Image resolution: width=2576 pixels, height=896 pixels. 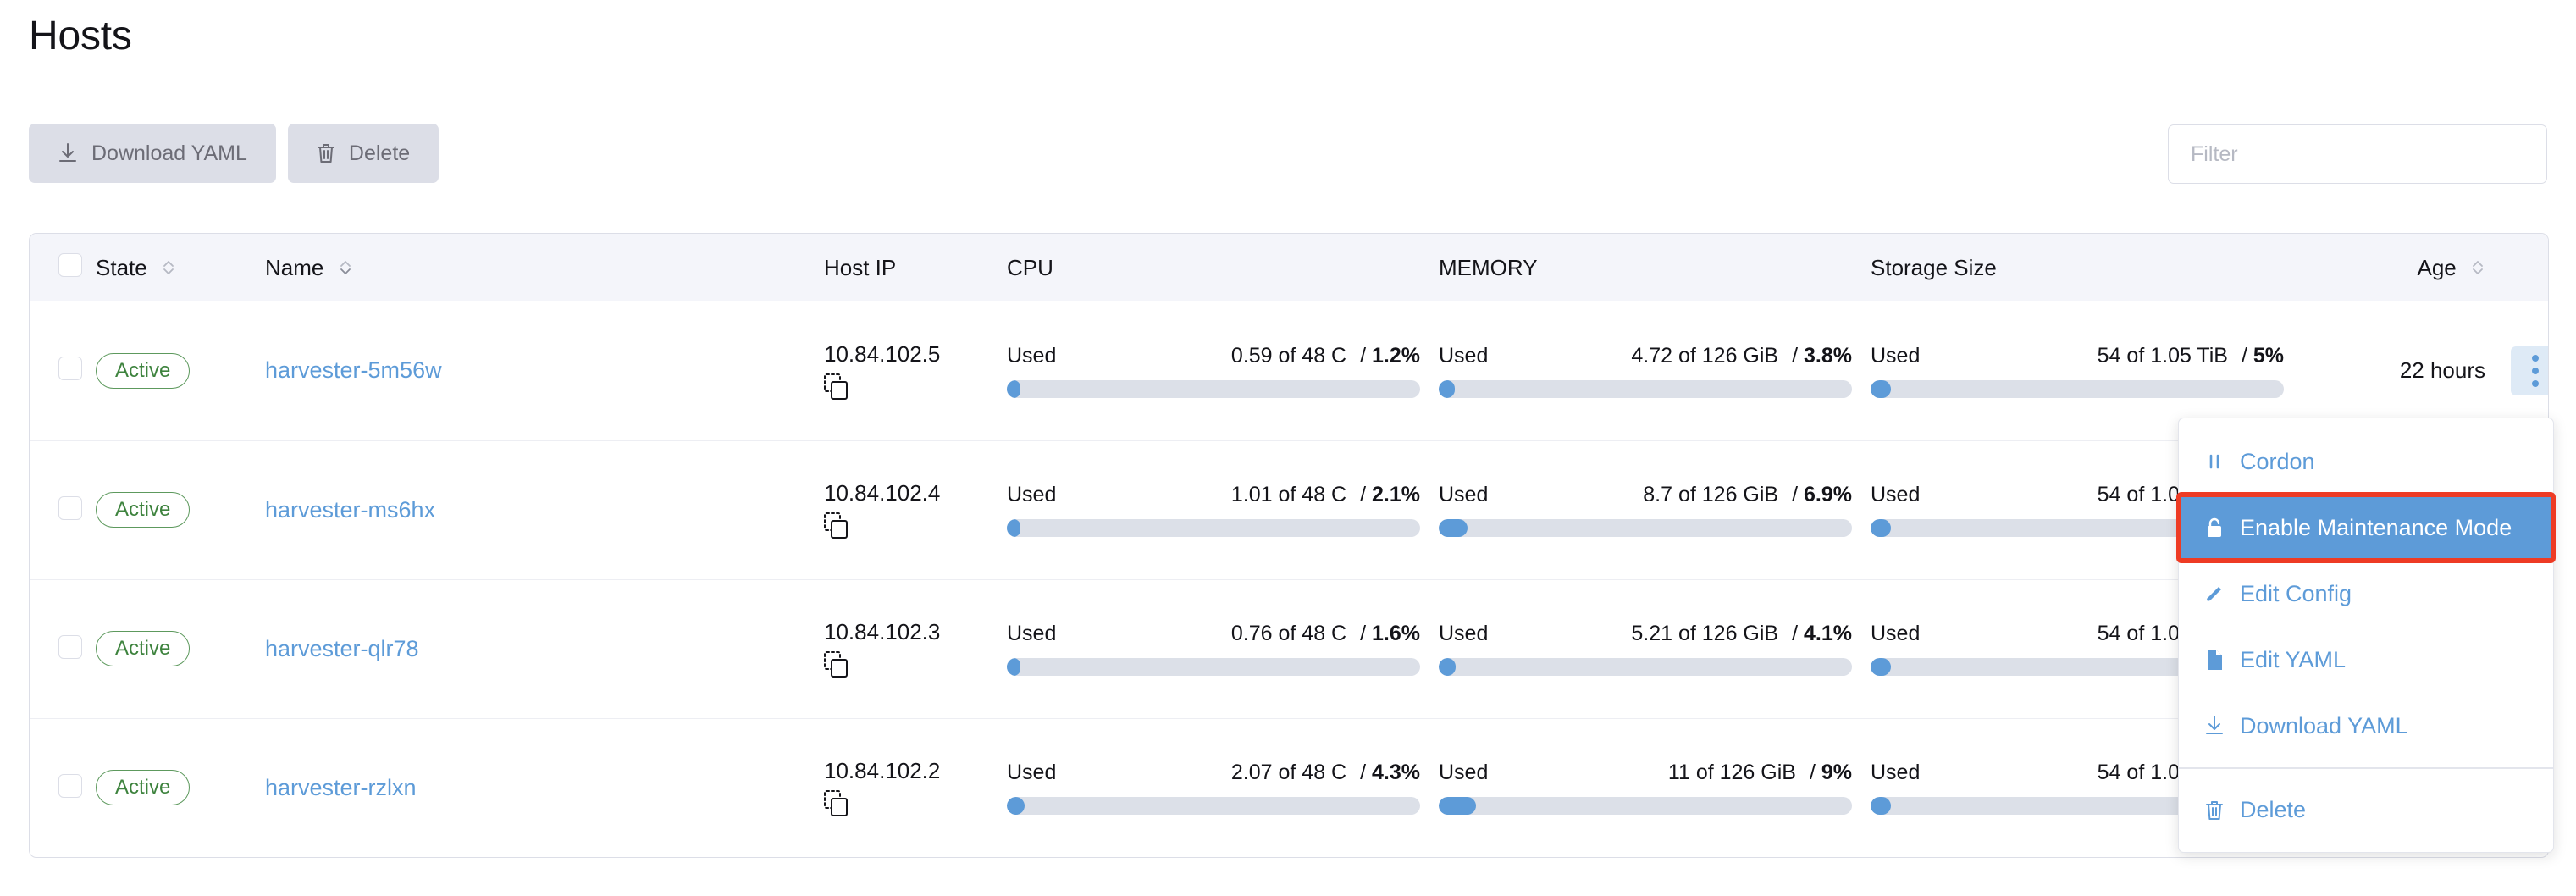 I want to click on memory-cell: Used 8.7 of 126 GiB / 6.9%, so click(x=1655, y=509).